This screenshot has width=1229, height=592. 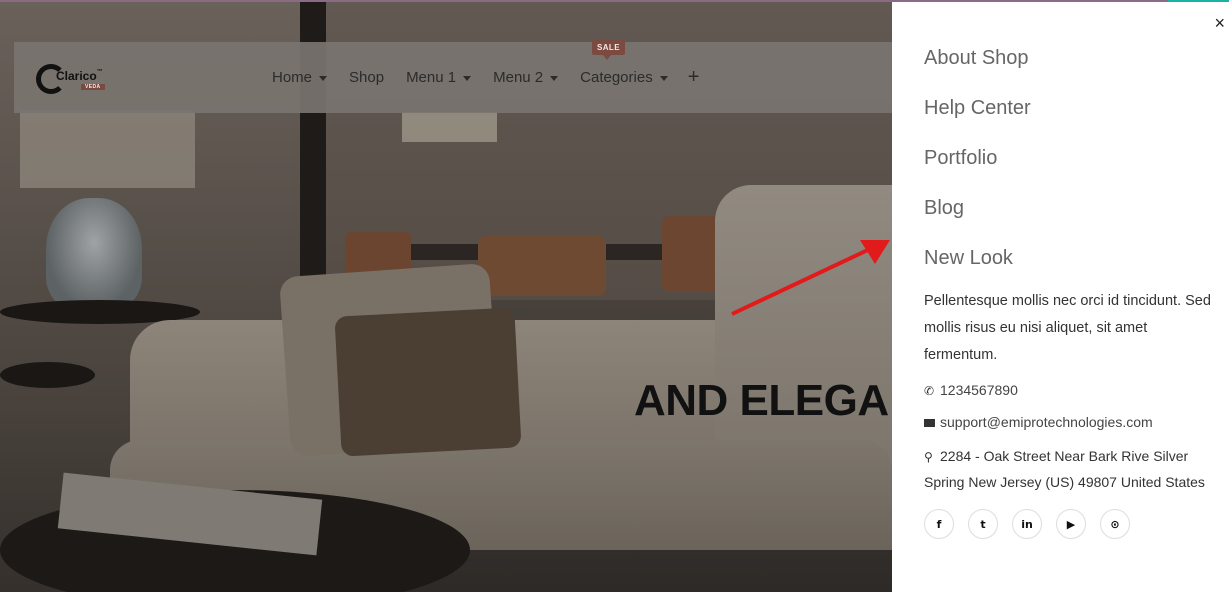 I want to click on panel-link-portfolio: Portfolio, so click(x=977, y=167).